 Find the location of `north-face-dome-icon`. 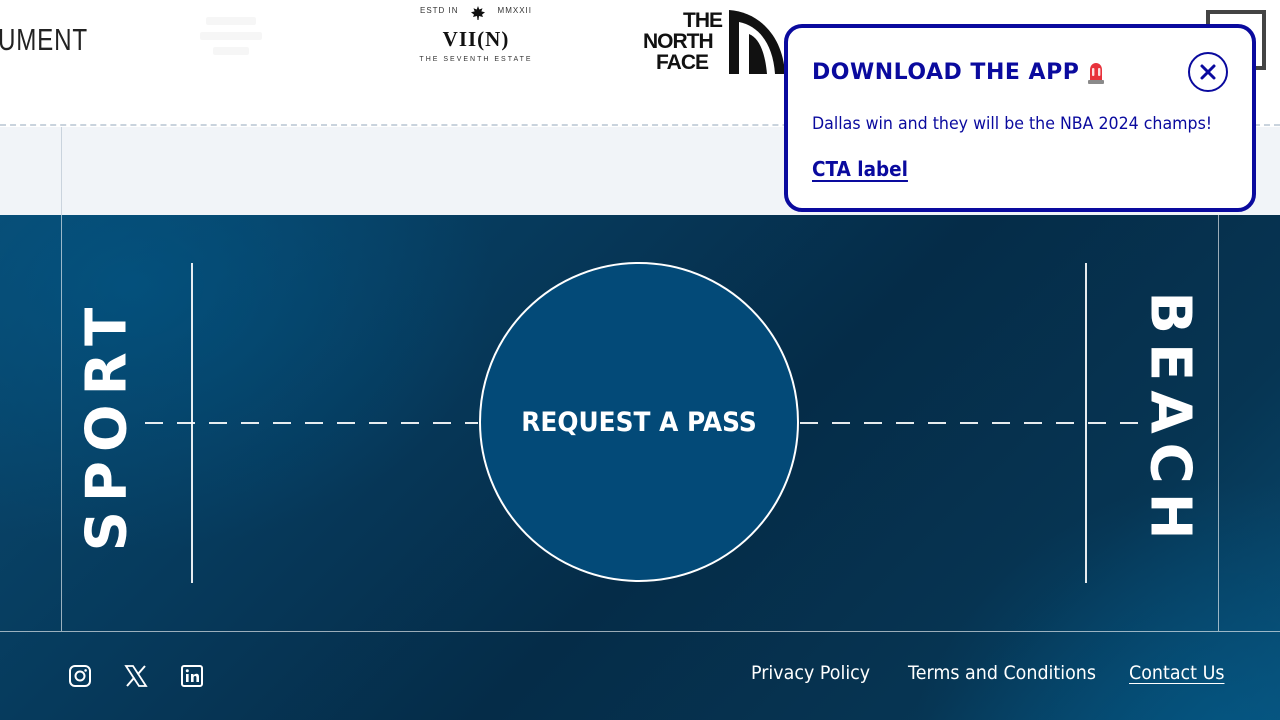

north-face-dome-icon is located at coordinates (757, 42).